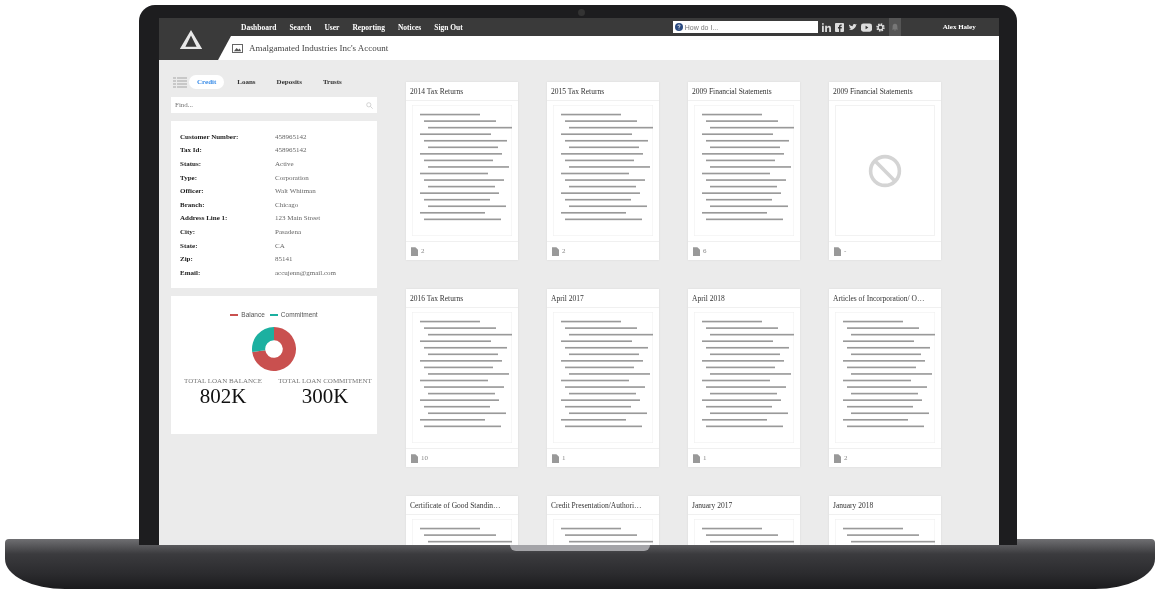 Image resolution: width=1160 pixels, height=595 pixels. Describe the element at coordinates (894, 27) in the screenshot. I see `bell-icon` at that location.